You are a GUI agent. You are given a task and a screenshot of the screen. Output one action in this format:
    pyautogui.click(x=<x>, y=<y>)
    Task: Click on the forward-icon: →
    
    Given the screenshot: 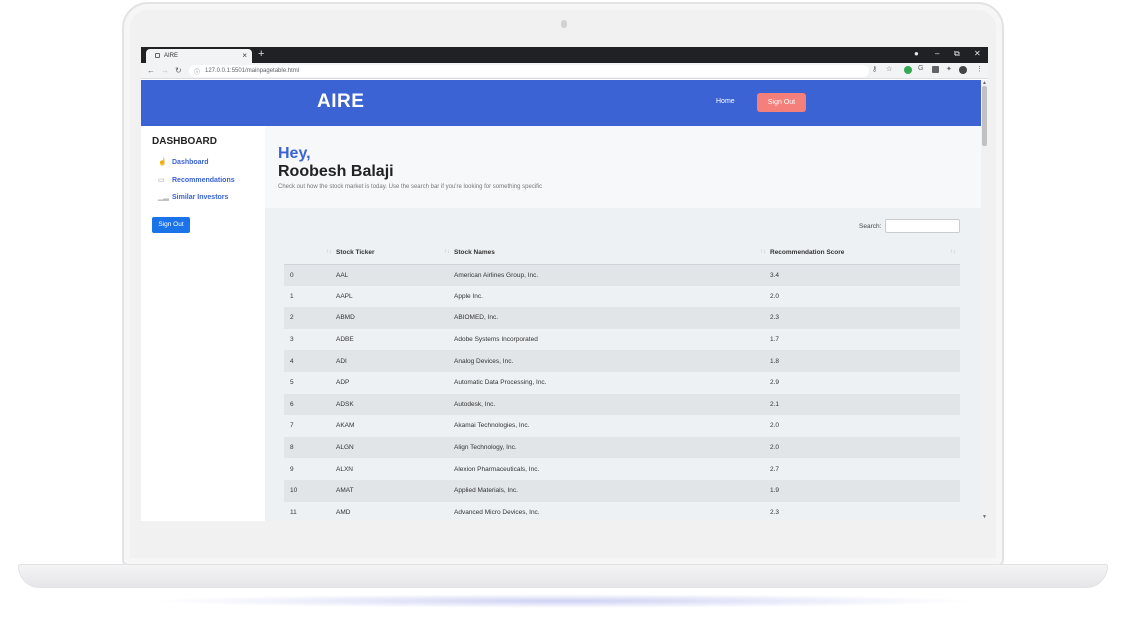 What is the action you would take?
    pyautogui.click(x=165, y=70)
    